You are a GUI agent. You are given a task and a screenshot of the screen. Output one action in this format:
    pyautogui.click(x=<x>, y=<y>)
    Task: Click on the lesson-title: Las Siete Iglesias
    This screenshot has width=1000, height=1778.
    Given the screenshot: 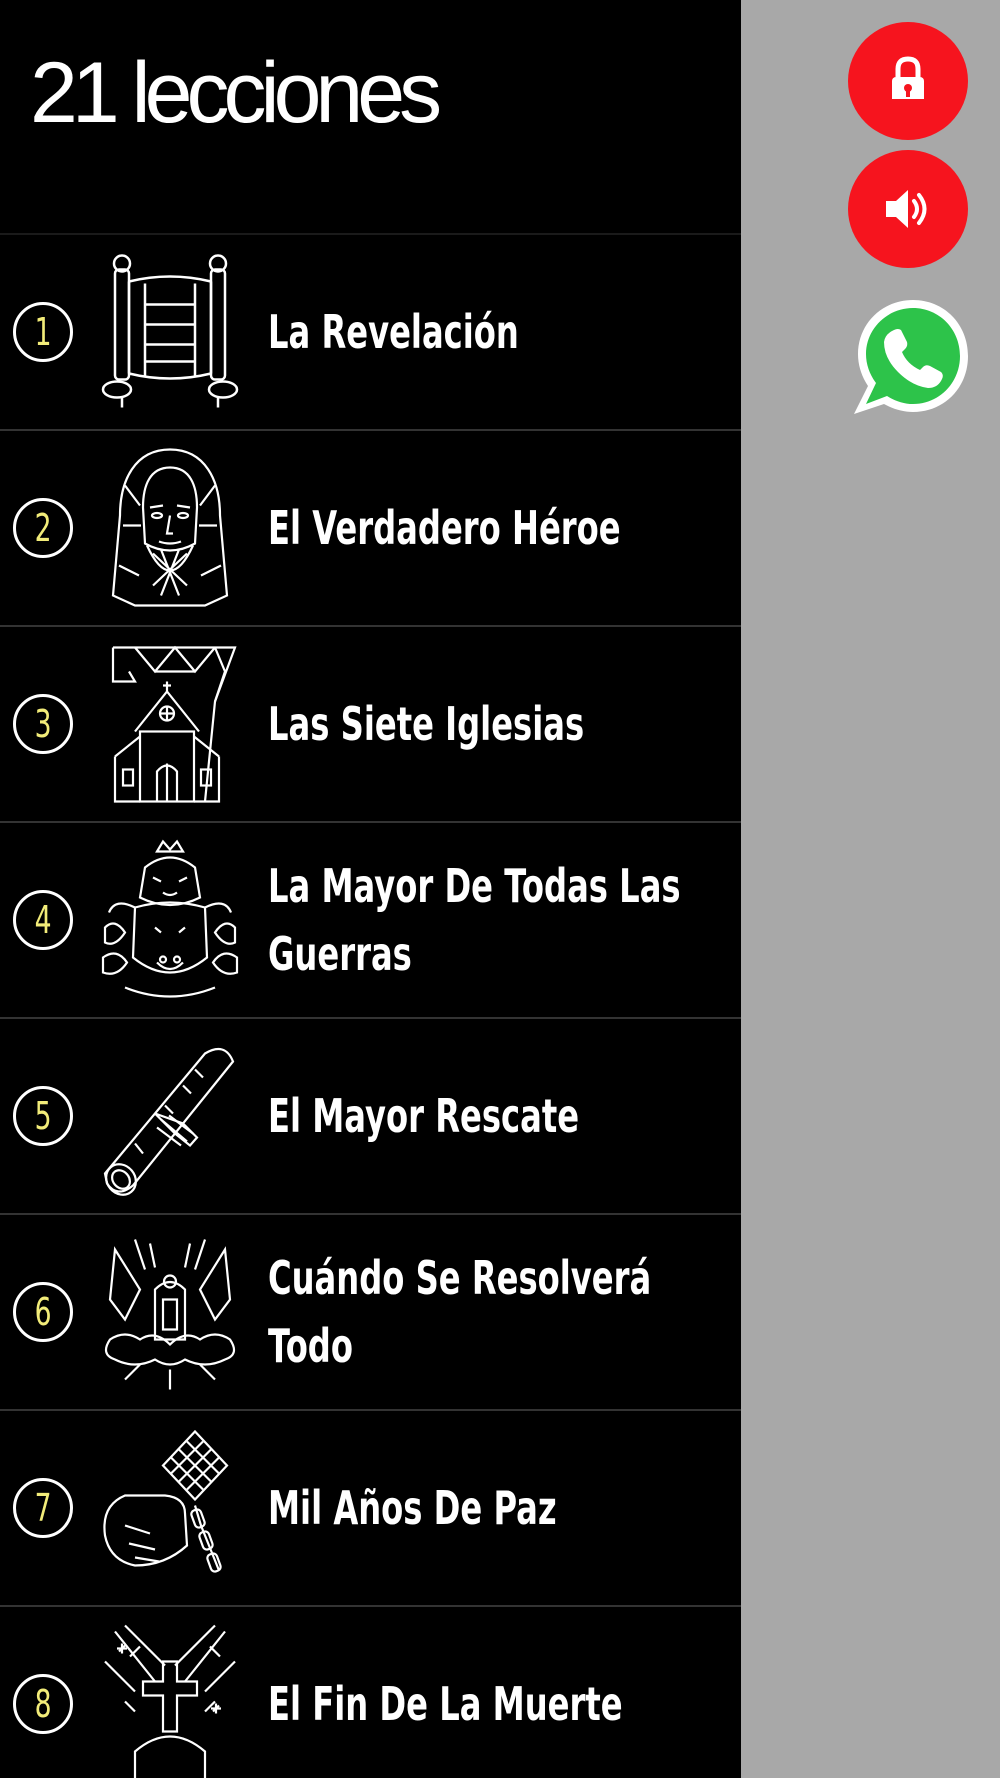 What is the action you would take?
    pyautogui.click(x=426, y=724)
    